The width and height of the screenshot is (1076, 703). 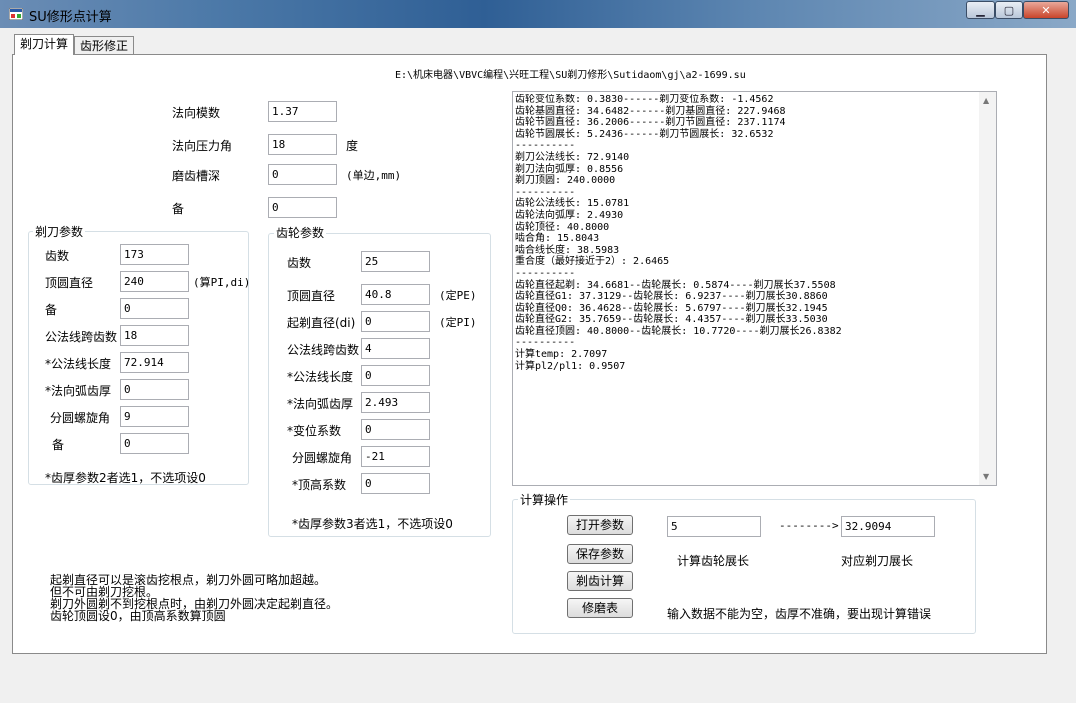 What do you see at coordinates (321, 323) in the screenshot?
I see `gear-start-diameter-label: 起剃直径(di)` at bounding box center [321, 323].